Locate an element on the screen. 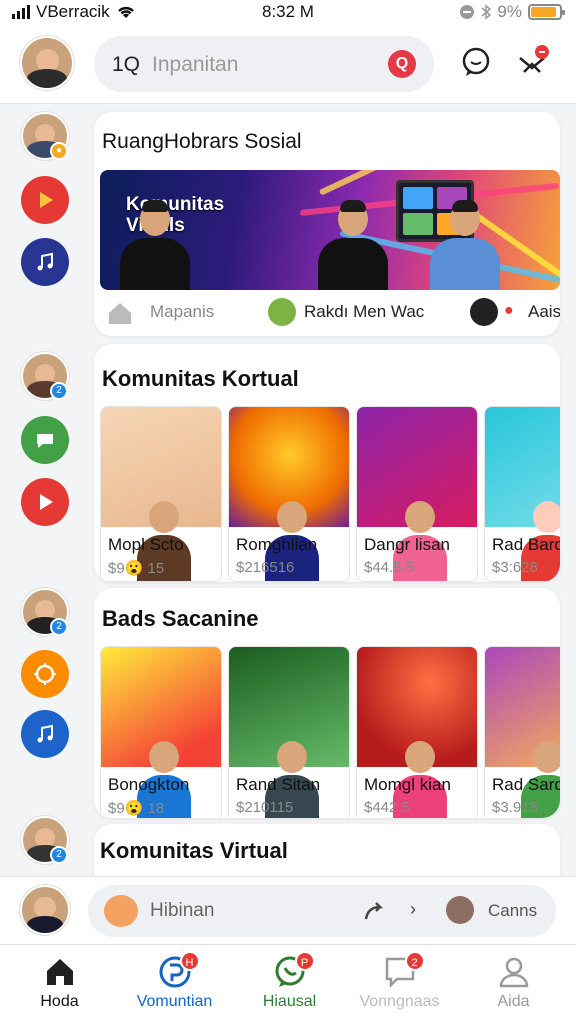 Image resolution: width=576 pixels, height=1024 pixels. tab-profile: Aida is located at coordinates (513, 984).